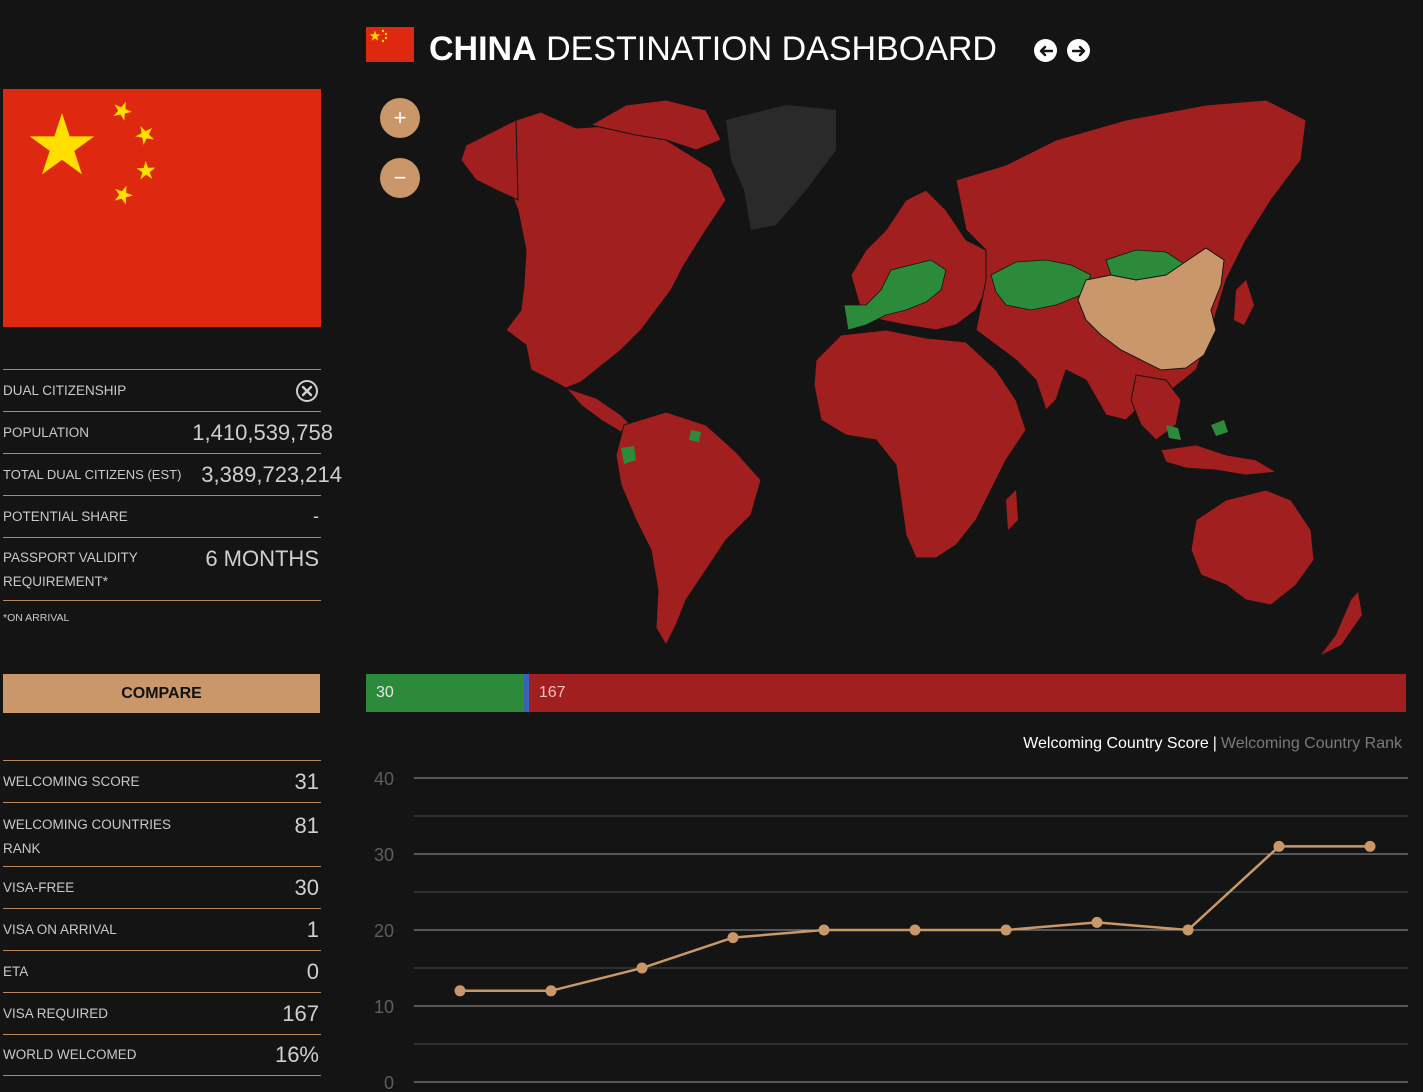  Describe the element at coordinates (316, 516) in the screenshot. I see `stat-value: -` at that location.